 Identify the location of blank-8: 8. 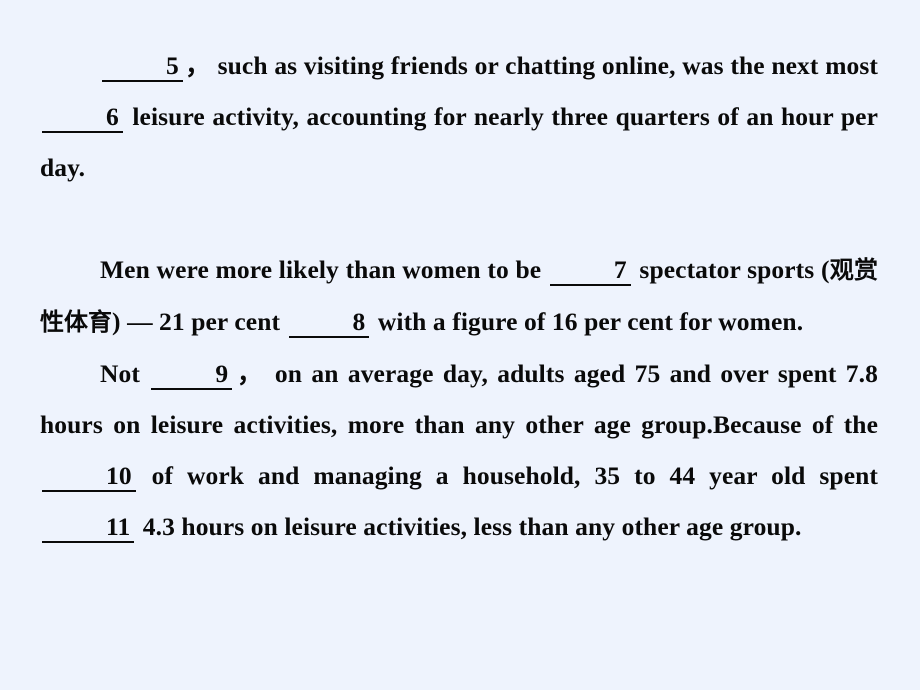
(329, 323).